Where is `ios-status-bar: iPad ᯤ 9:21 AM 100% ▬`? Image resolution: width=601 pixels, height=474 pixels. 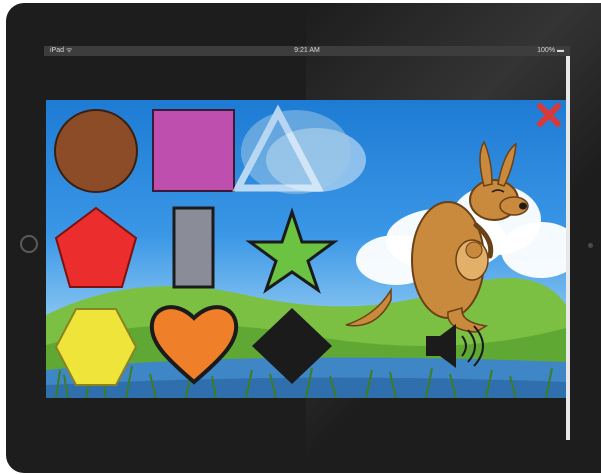 ios-status-bar: iPad ᯤ 9:21 AM 100% ▬ is located at coordinates (307, 51).